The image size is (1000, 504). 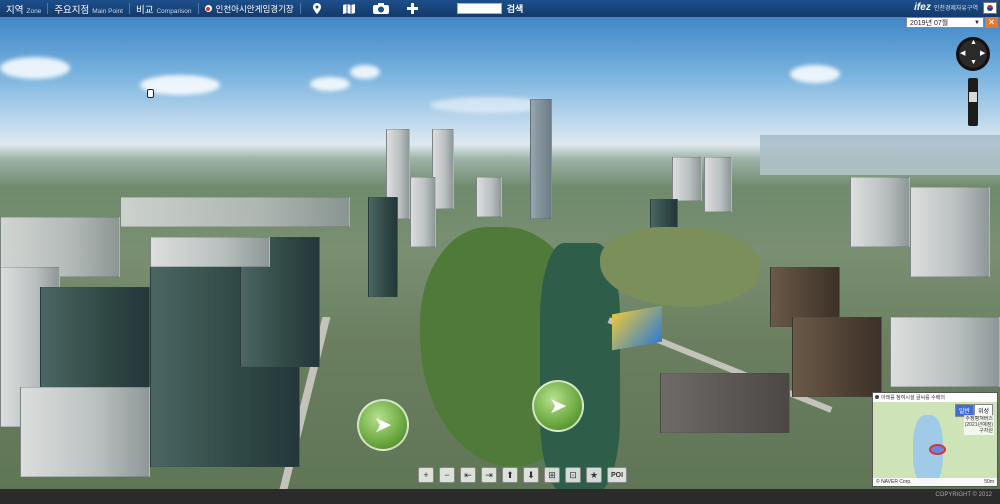 What do you see at coordinates (107, 11) in the screenshot?
I see `nav-main-point-sublabel: Main Point` at bounding box center [107, 11].